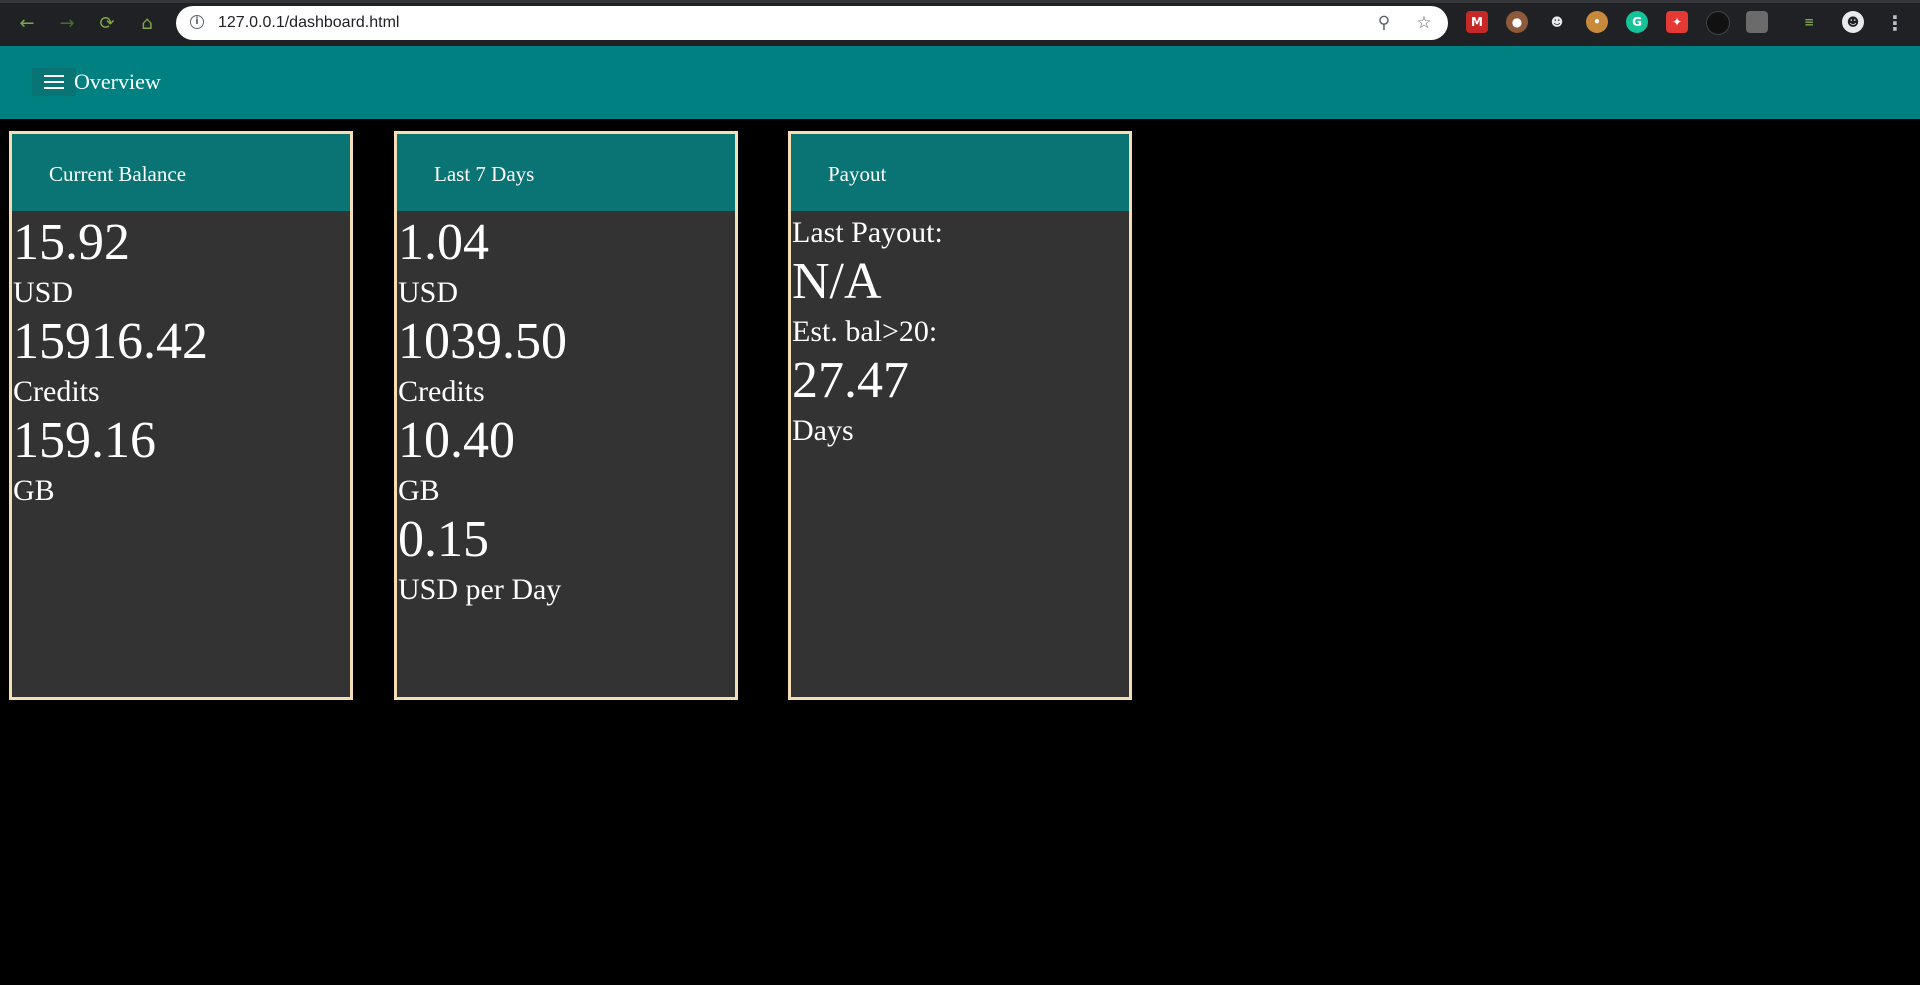  I want to click on zoom-icon: ⚲, so click(1384, 23).